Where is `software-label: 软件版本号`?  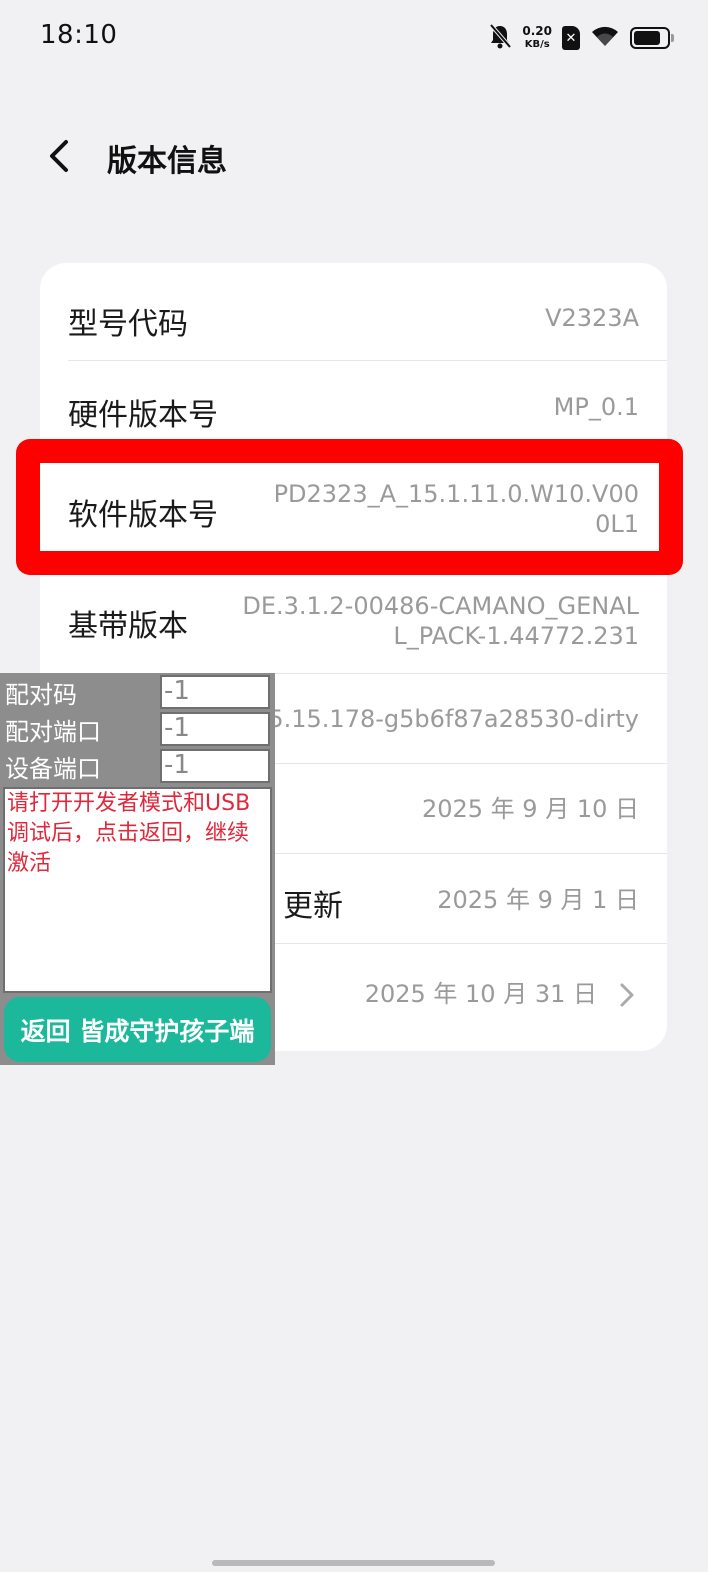
software-label: 软件版本号 is located at coordinates (143, 515).